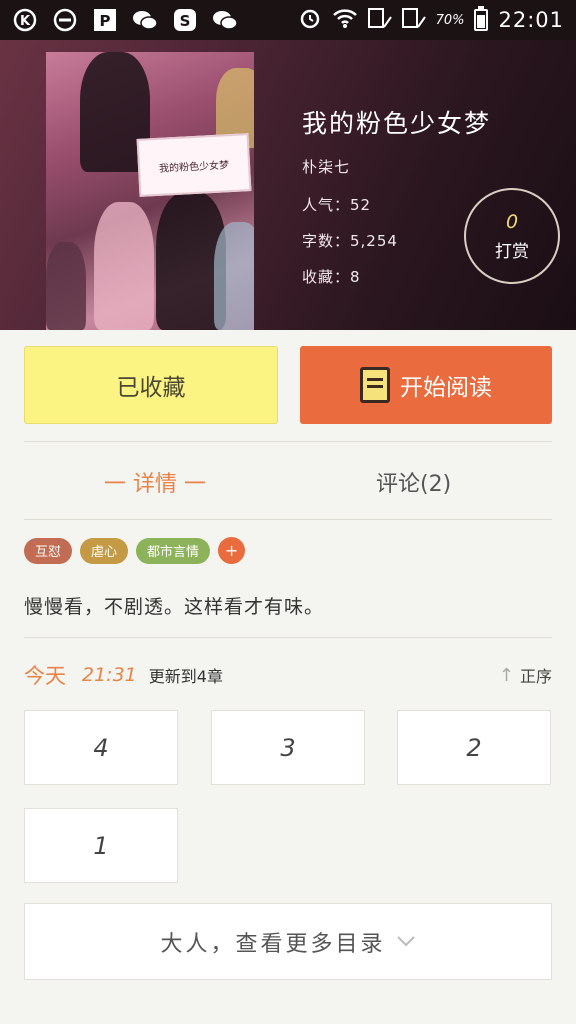  I want to click on update-day: 今天, so click(45, 676).